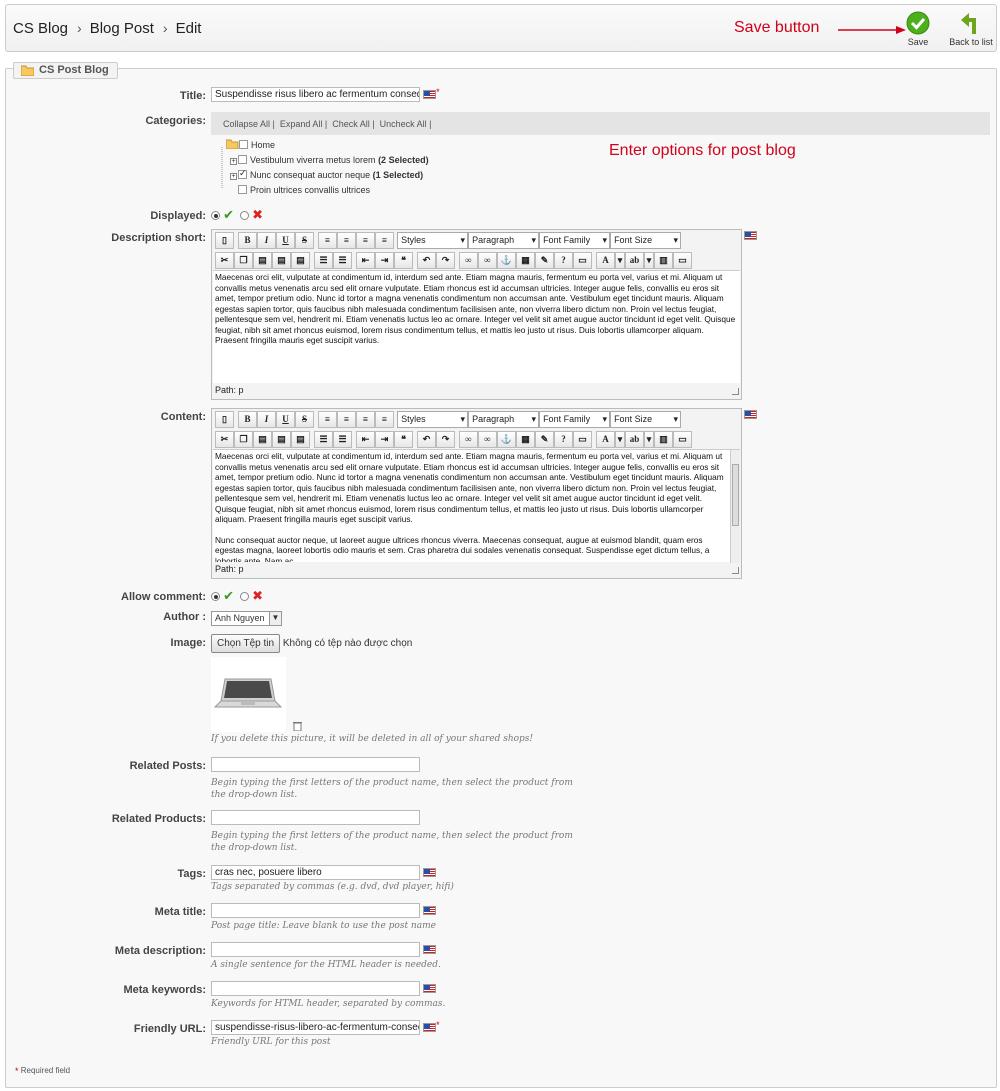 Image resolution: width=1000 pixels, height=1091 pixels. Describe the element at coordinates (224, 419) in the screenshot. I see `new-document-icon: ▯` at that location.